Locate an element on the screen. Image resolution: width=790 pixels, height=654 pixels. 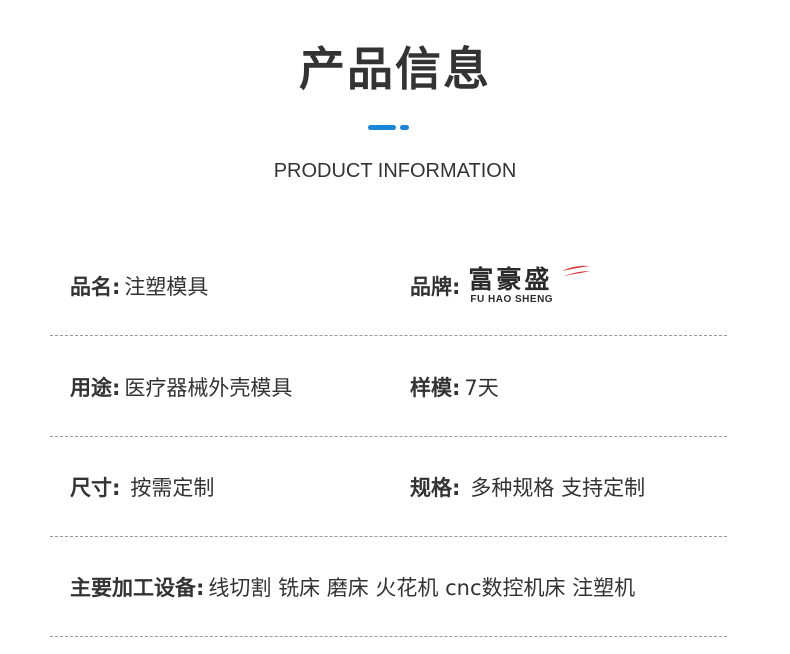
page-title: 产品信息 is located at coordinates (395, 69).